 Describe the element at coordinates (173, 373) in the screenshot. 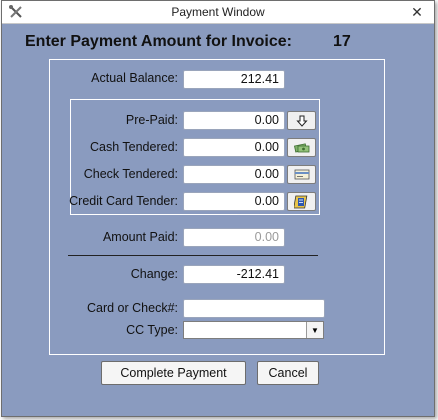

I see `complete-payment-button: Complete Payment` at that location.